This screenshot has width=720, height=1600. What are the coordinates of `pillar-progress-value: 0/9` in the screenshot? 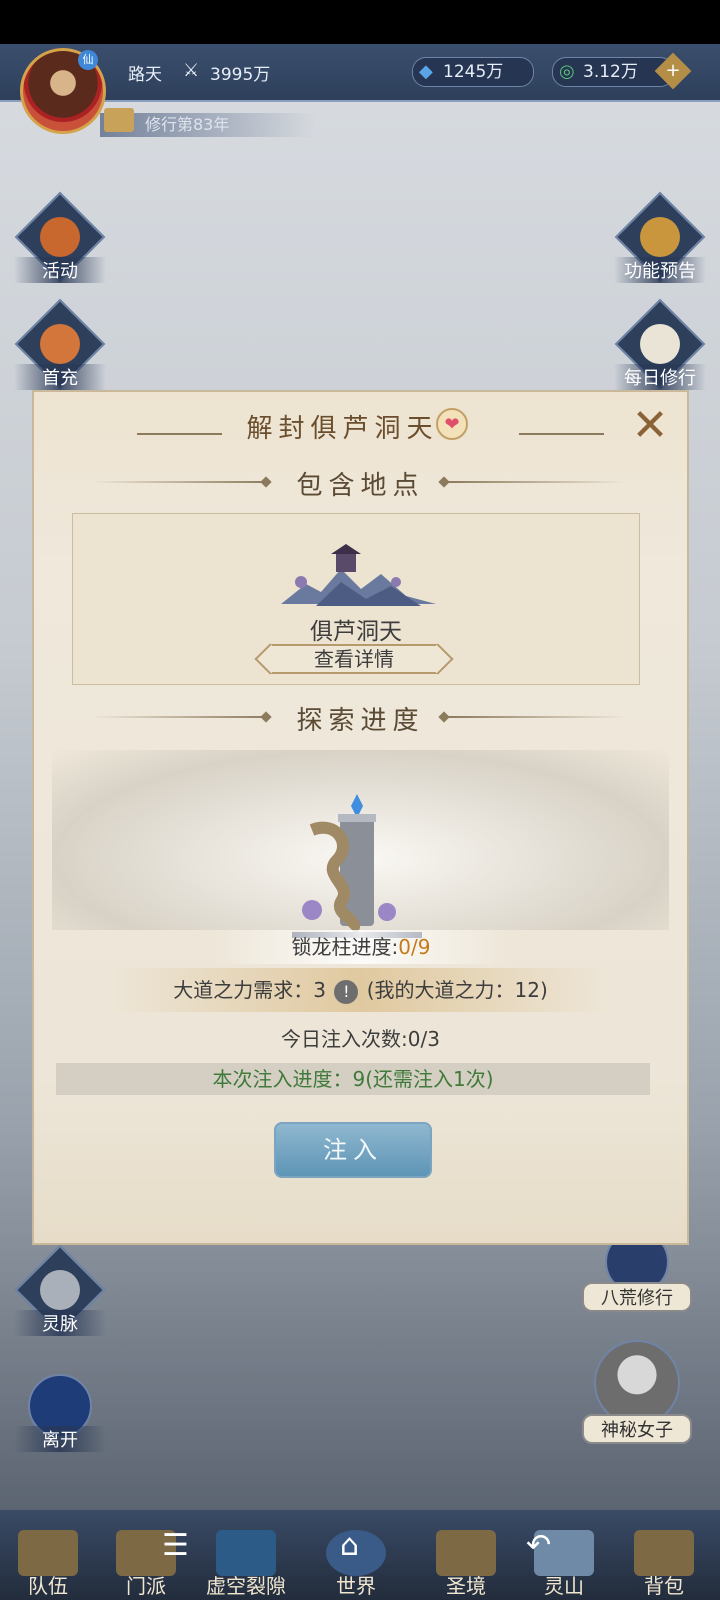 It's located at (414, 947).